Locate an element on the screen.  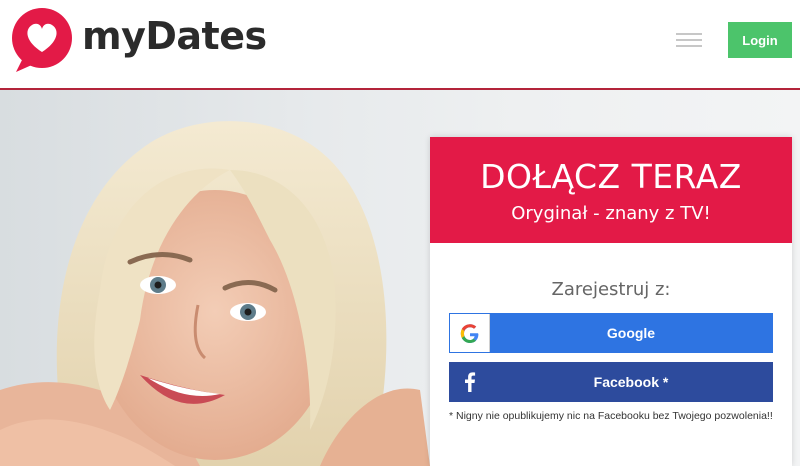
google-button-label: Google is located at coordinates (631, 333).